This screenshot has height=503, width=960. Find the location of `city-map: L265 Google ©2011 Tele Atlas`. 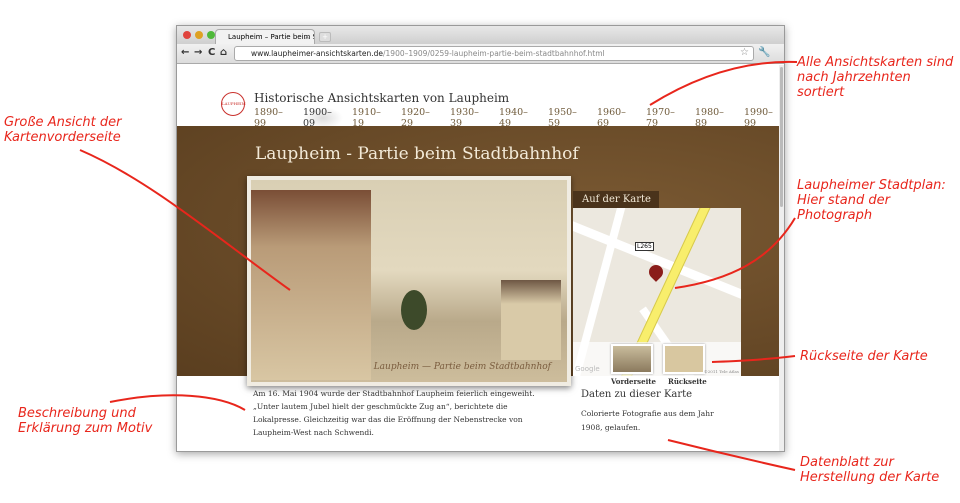

city-map: L265 Google ©2011 Tele Atlas is located at coordinates (657, 292).